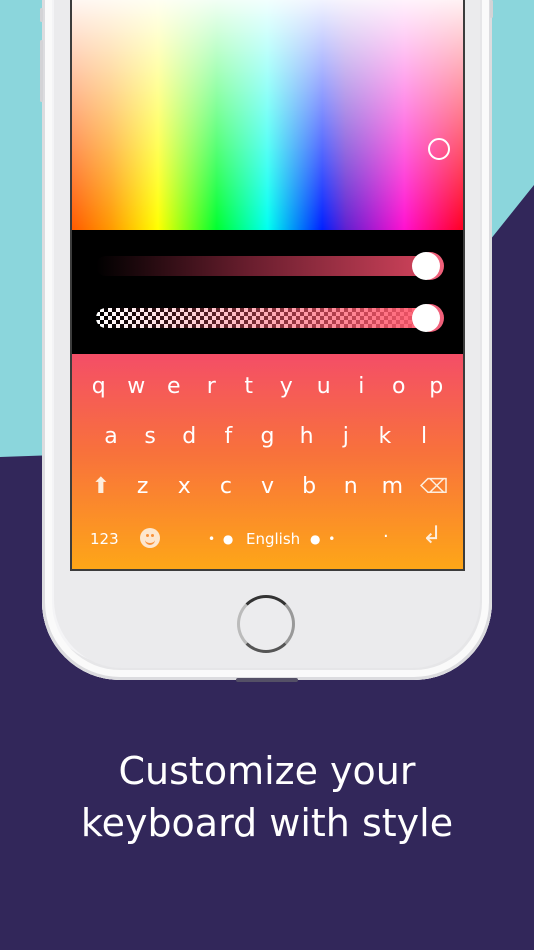 The image size is (534, 950). I want to click on key: t, so click(249, 386).